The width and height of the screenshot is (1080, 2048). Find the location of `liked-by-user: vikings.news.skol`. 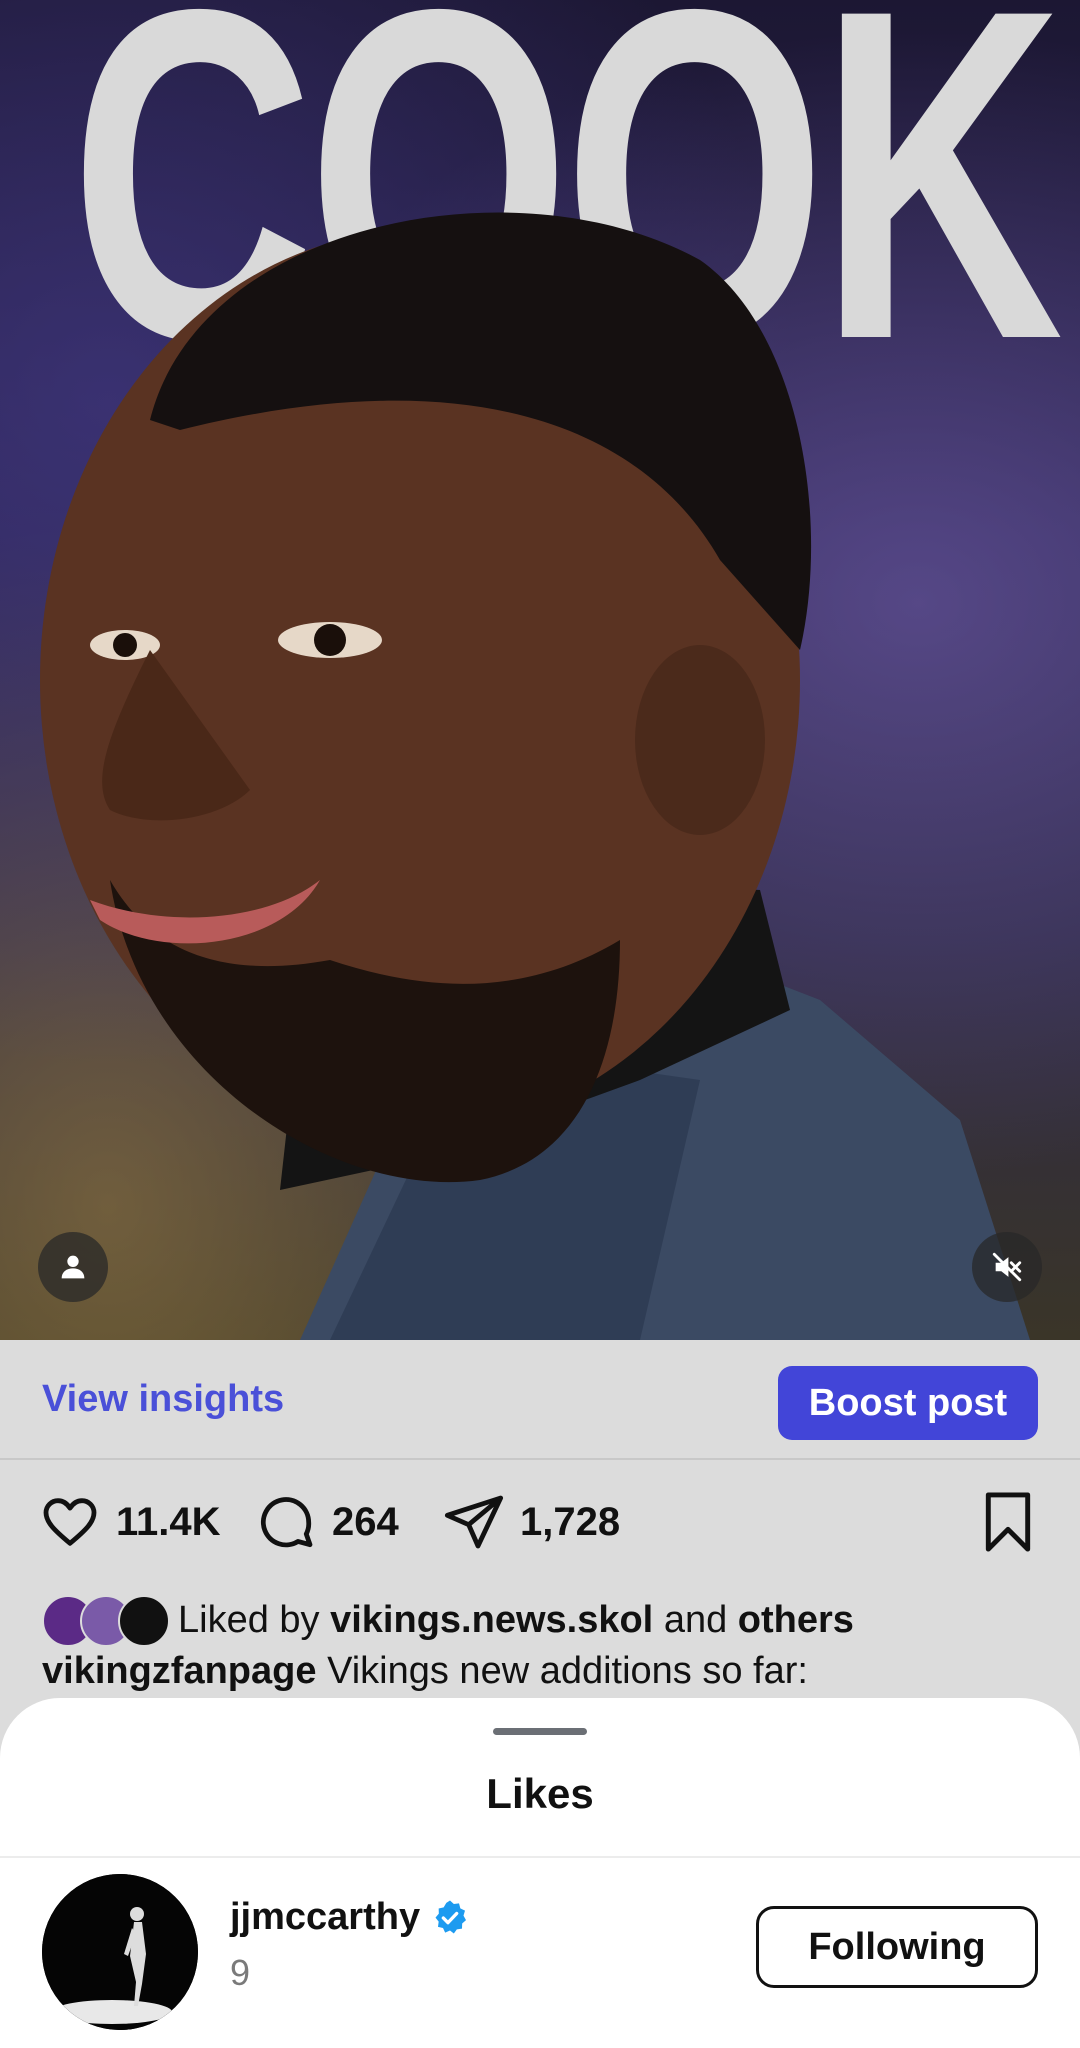

liked-by-user: vikings.news.skol is located at coordinates (491, 1620).